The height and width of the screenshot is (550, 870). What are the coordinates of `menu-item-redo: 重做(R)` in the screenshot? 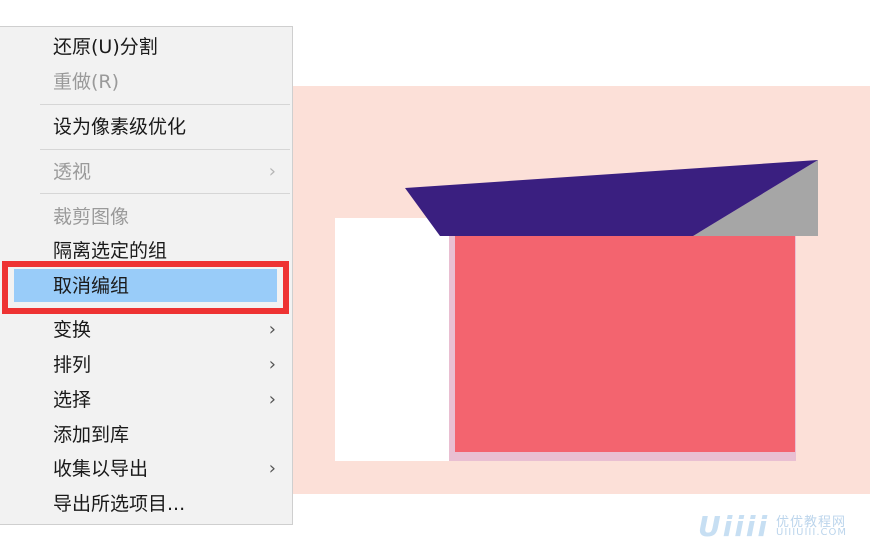 It's located at (145, 82).